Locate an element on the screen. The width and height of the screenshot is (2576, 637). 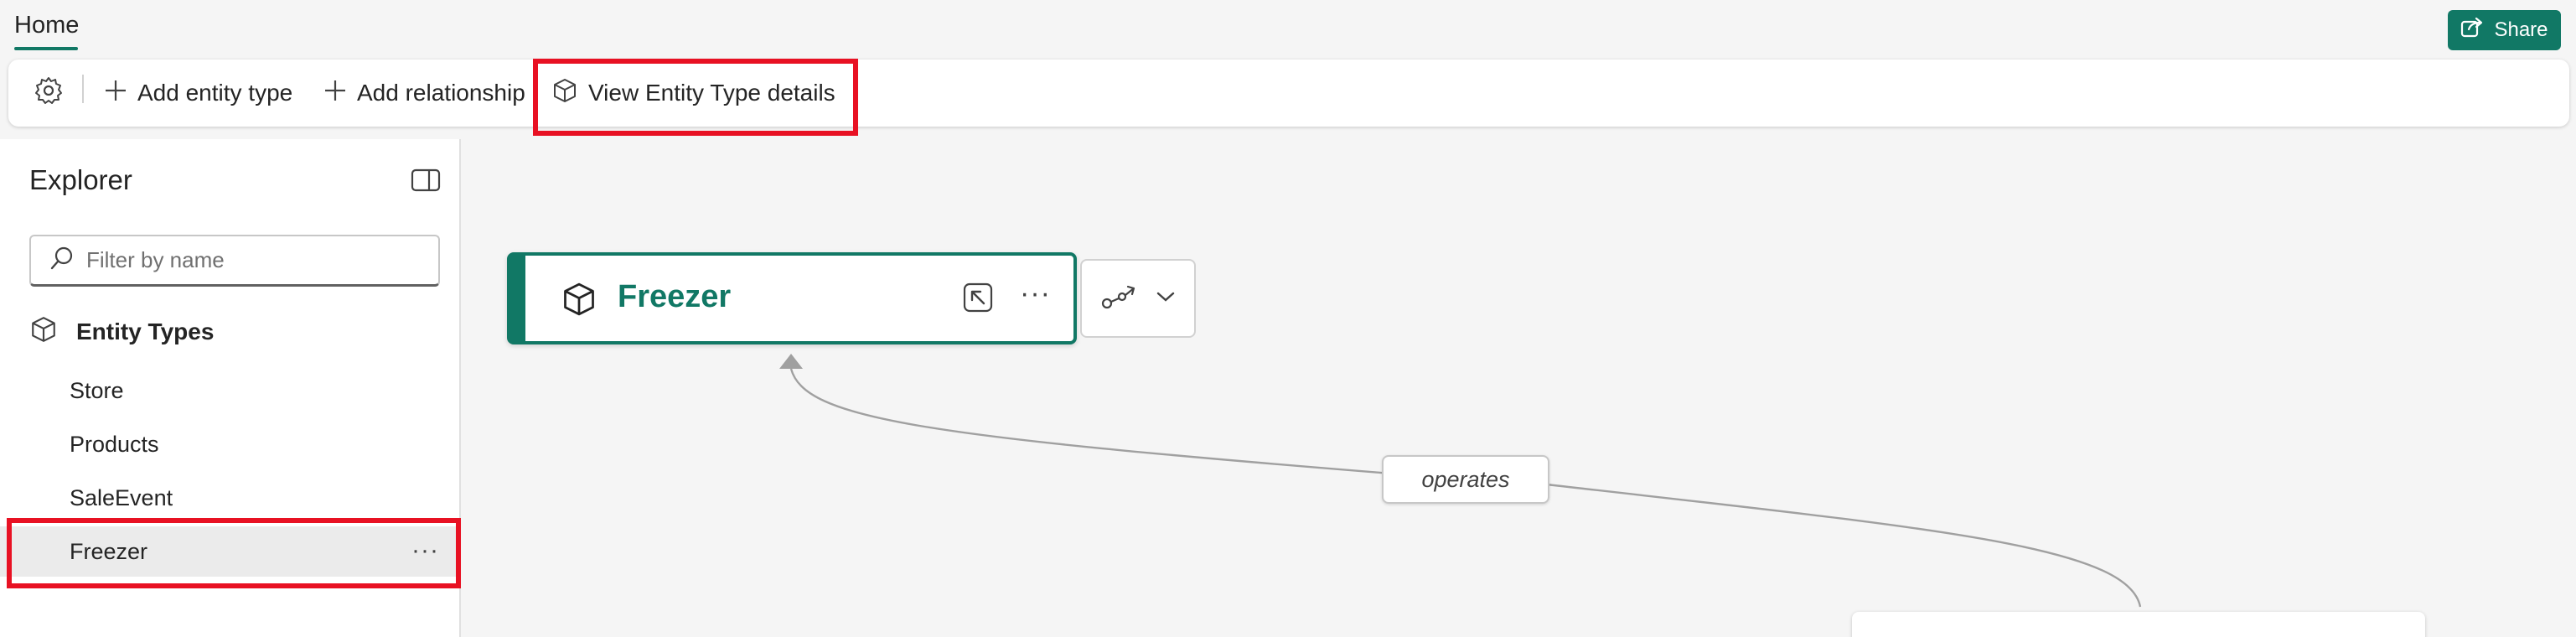
share-label: Share is located at coordinates (2521, 29).